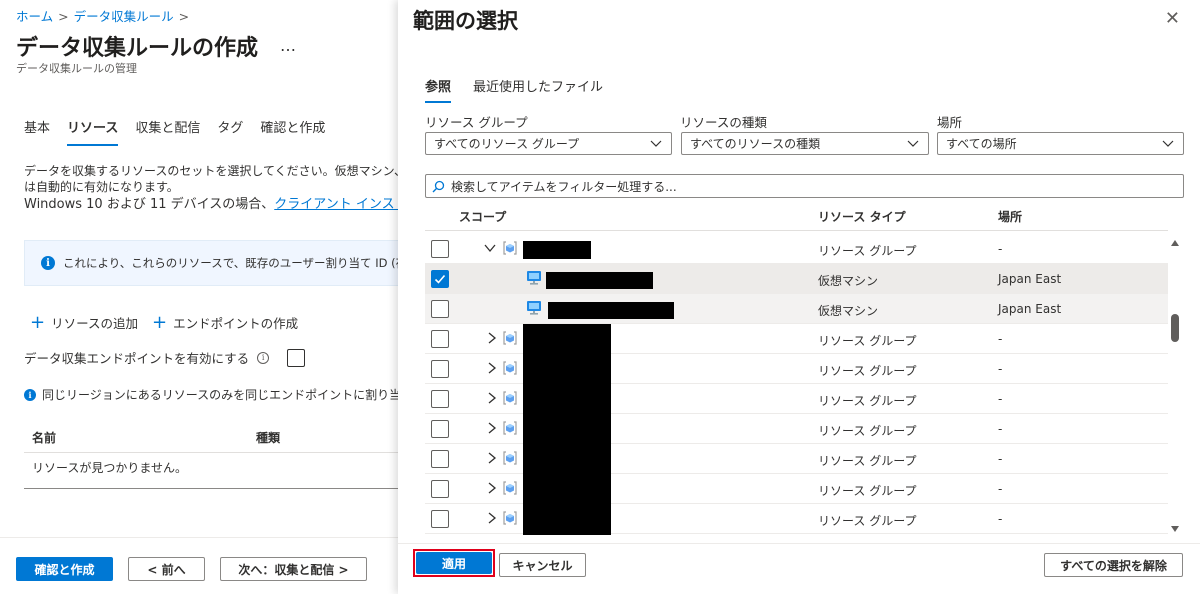 This screenshot has width=1200, height=594. What do you see at coordinates (454, 563) in the screenshot?
I see `apply-button: 適用` at bounding box center [454, 563].